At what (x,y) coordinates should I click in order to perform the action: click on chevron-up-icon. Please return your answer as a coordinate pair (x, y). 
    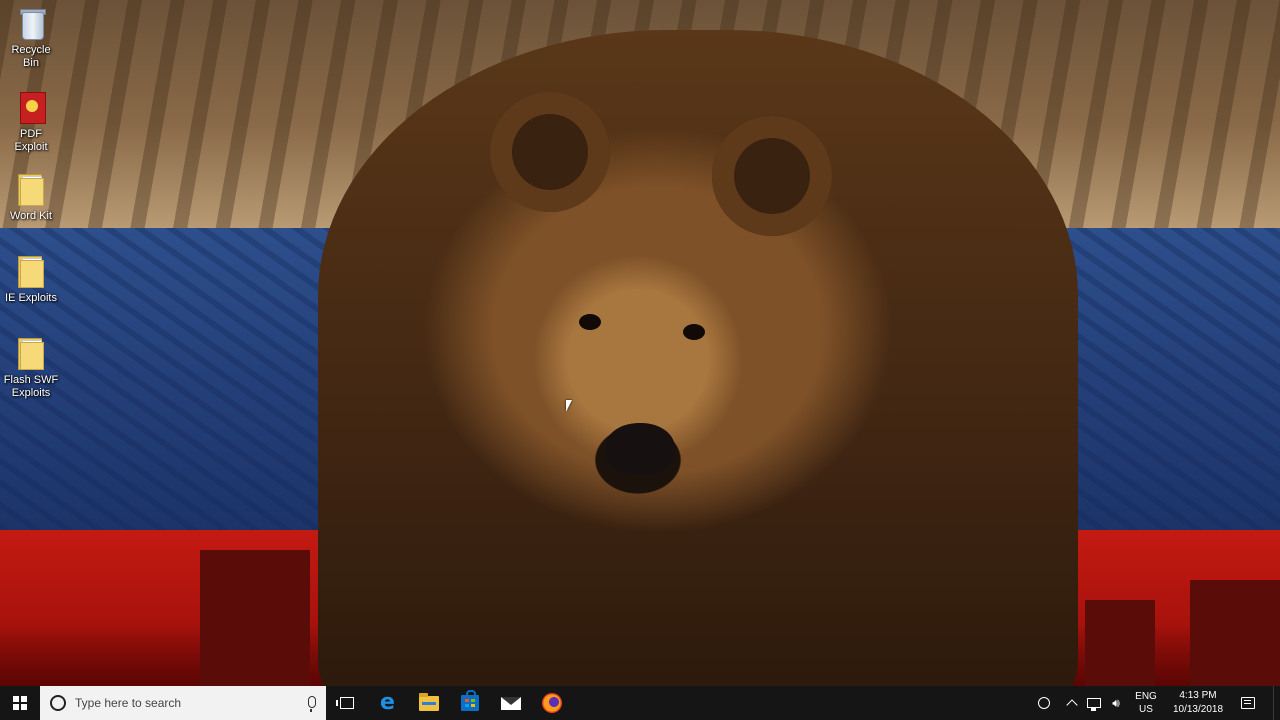
    Looking at the image, I should click on (1072, 705).